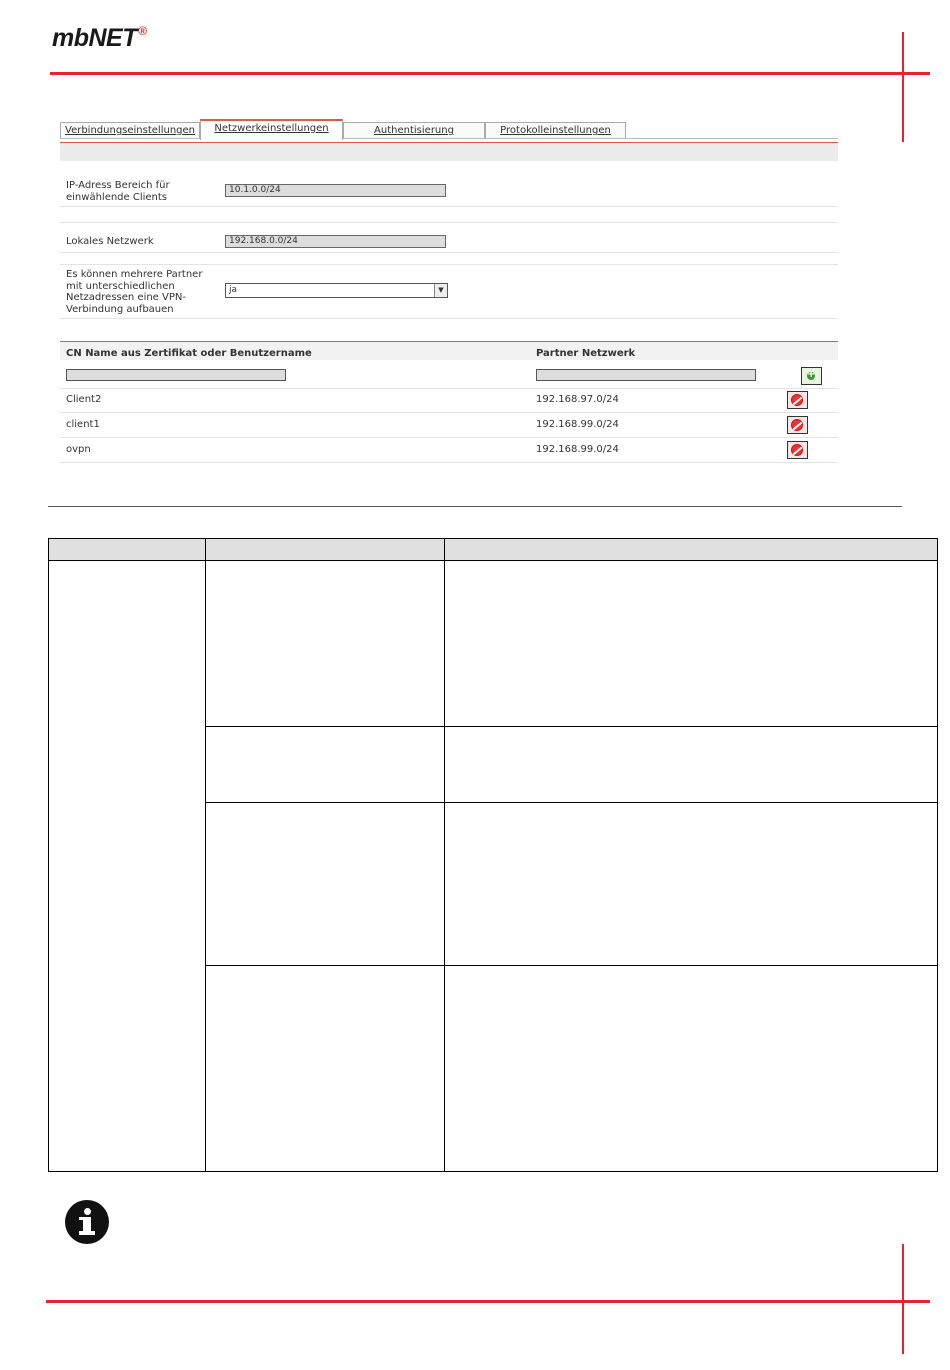  Describe the element at coordinates (555, 130) in the screenshot. I see `tab-protokolleinstellungen: Protokolleinstellungen` at that location.